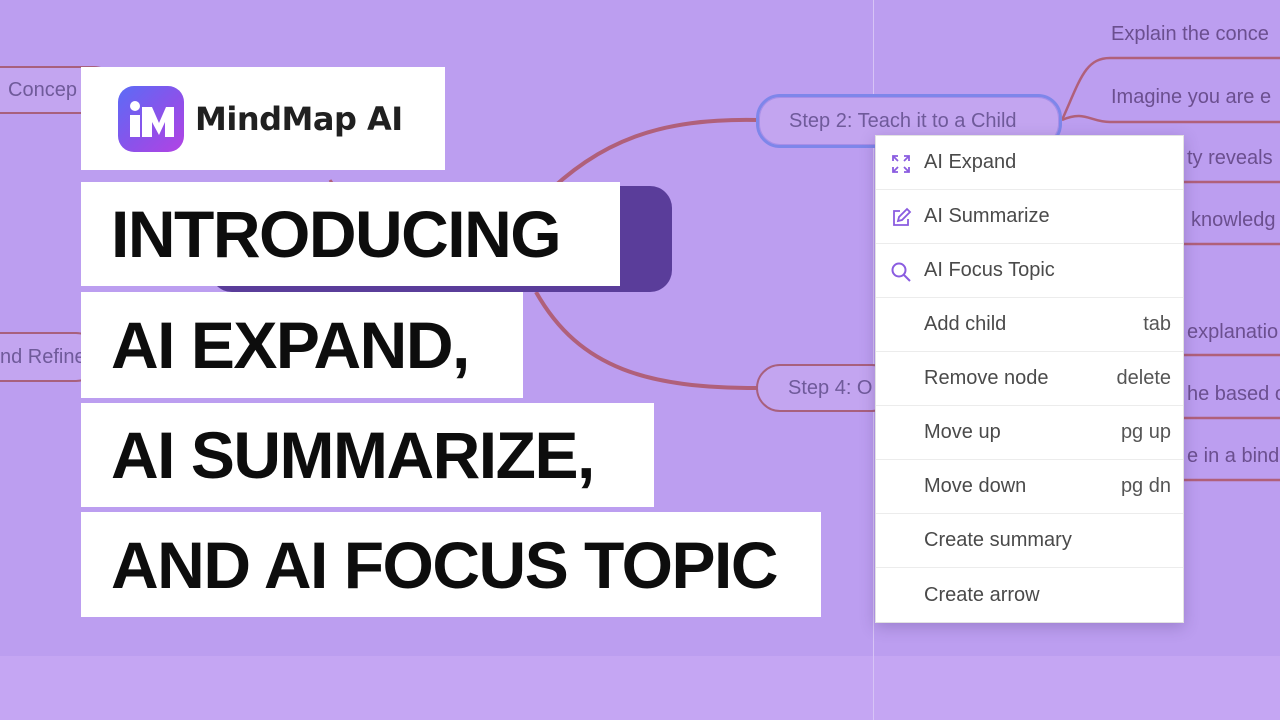 Image resolution: width=1280 pixels, height=720 pixels. Describe the element at coordinates (965, 324) in the screenshot. I see `menu-item-label: Add child` at that location.